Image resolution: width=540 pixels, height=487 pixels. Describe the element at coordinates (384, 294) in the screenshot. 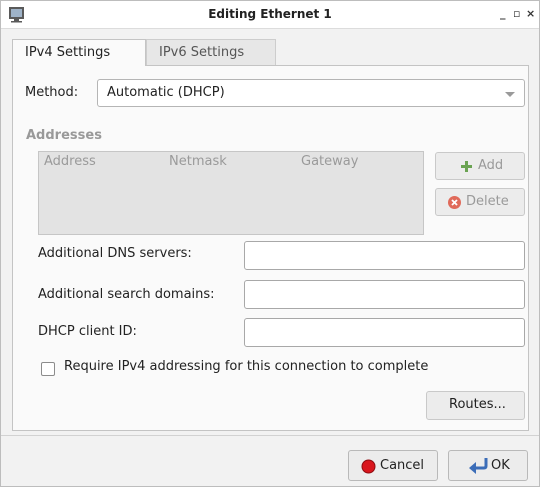

I see `search-domains-input` at that location.